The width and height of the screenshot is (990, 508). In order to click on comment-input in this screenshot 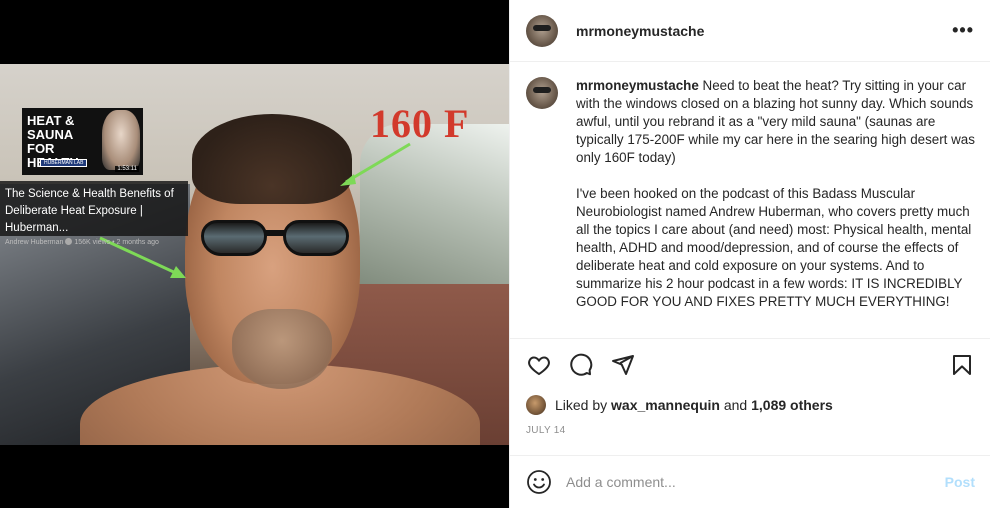, I will do `click(755, 482)`.